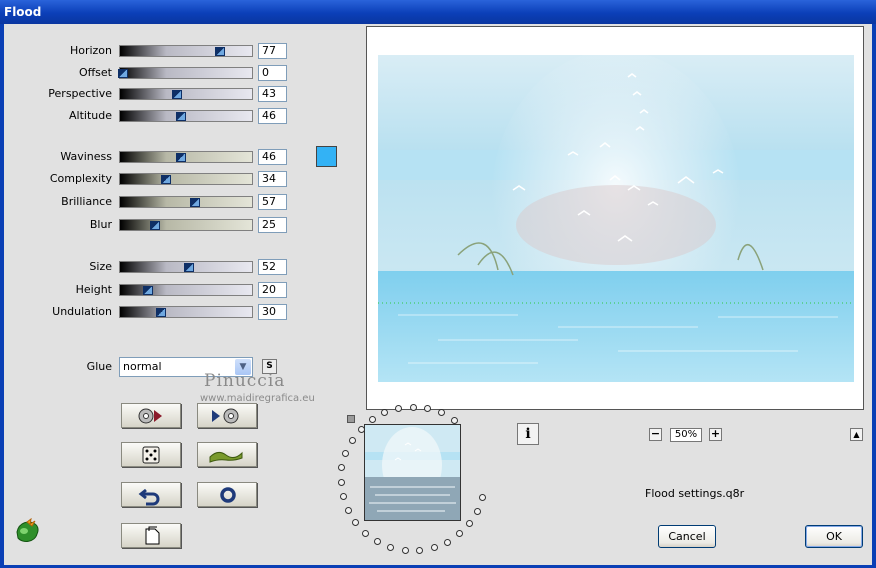  What do you see at coordinates (186, 225) in the screenshot?
I see `slider-track-blur` at bounding box center [186, 225].